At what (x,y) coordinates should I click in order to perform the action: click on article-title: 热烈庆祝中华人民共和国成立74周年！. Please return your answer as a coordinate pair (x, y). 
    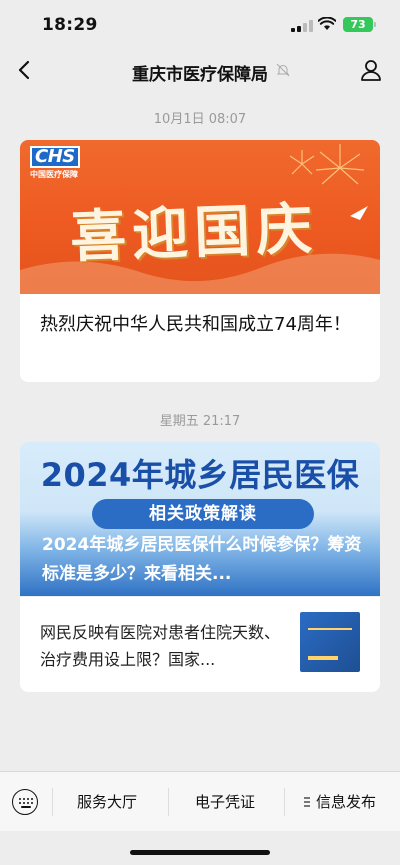
    Looking at the image, I should click on (200, 325).